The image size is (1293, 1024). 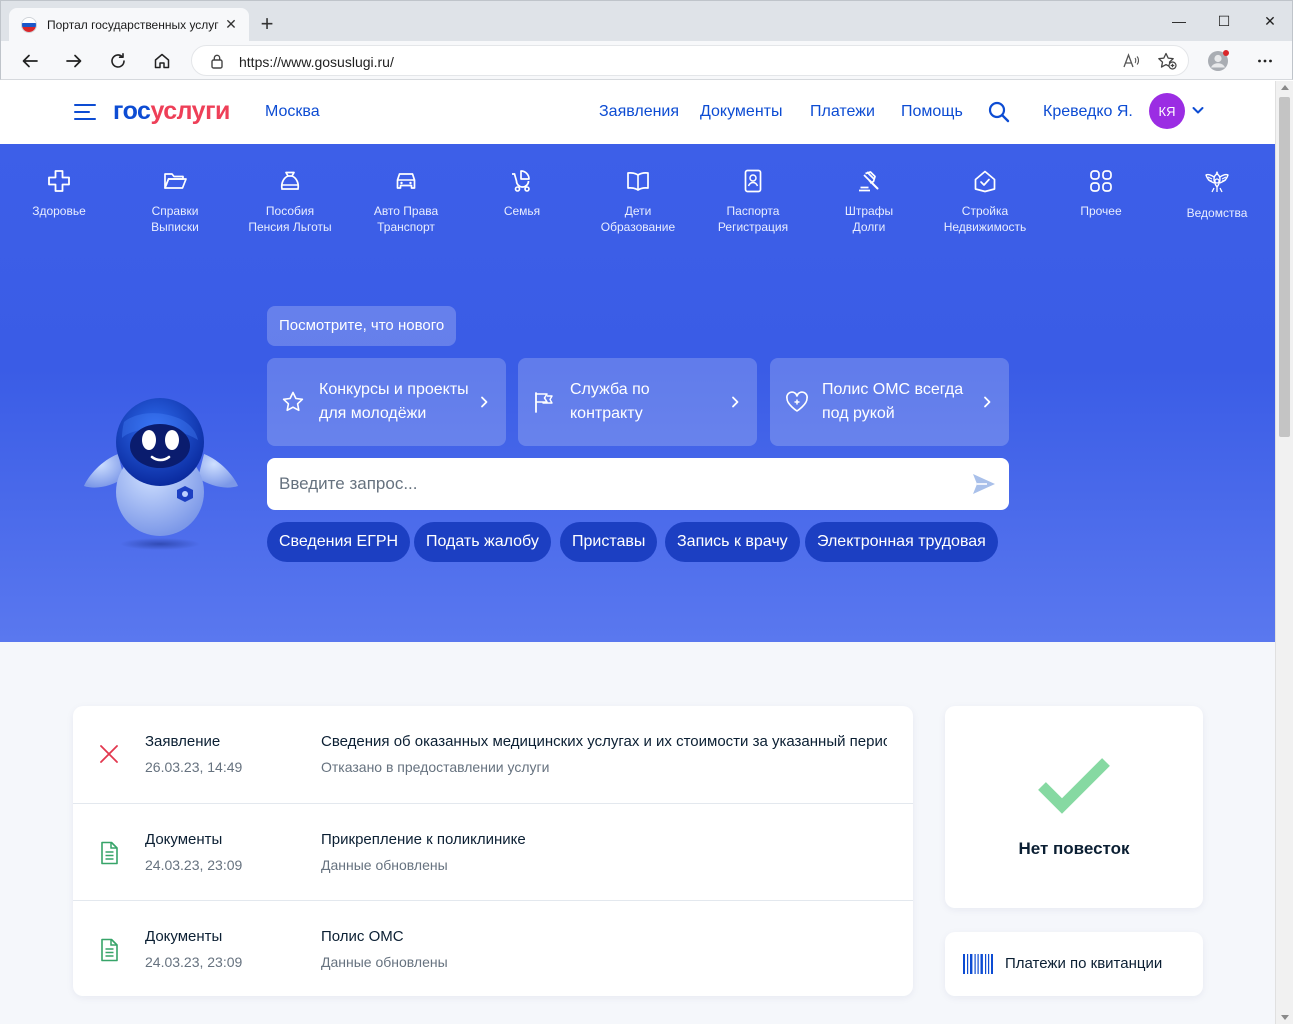 What do you see at coordinates (1167, 111) in the screenshot?
I see `user-avatar: КЯ` at bounding box center [1167, 111].